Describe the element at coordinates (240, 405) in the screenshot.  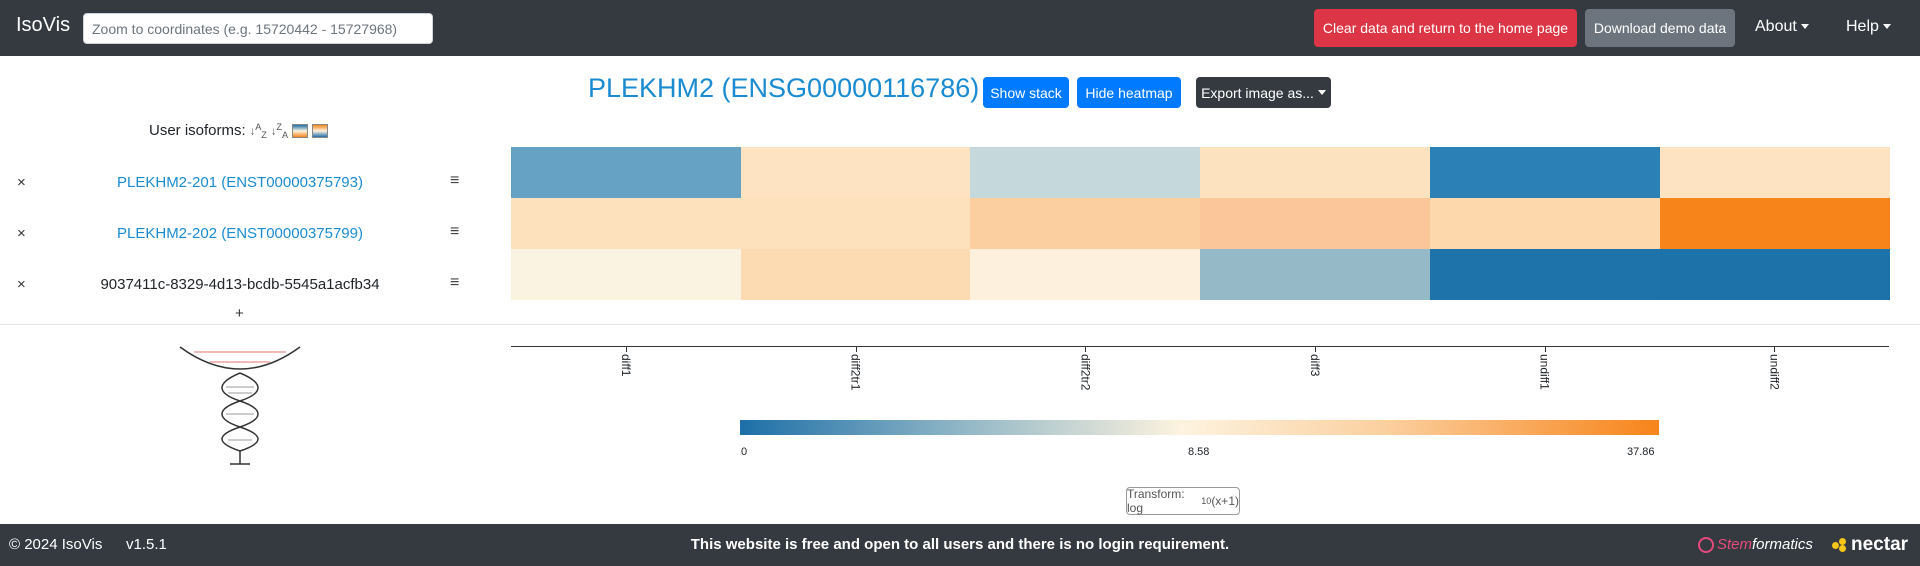
I see `dna-helix-icon` at that location.